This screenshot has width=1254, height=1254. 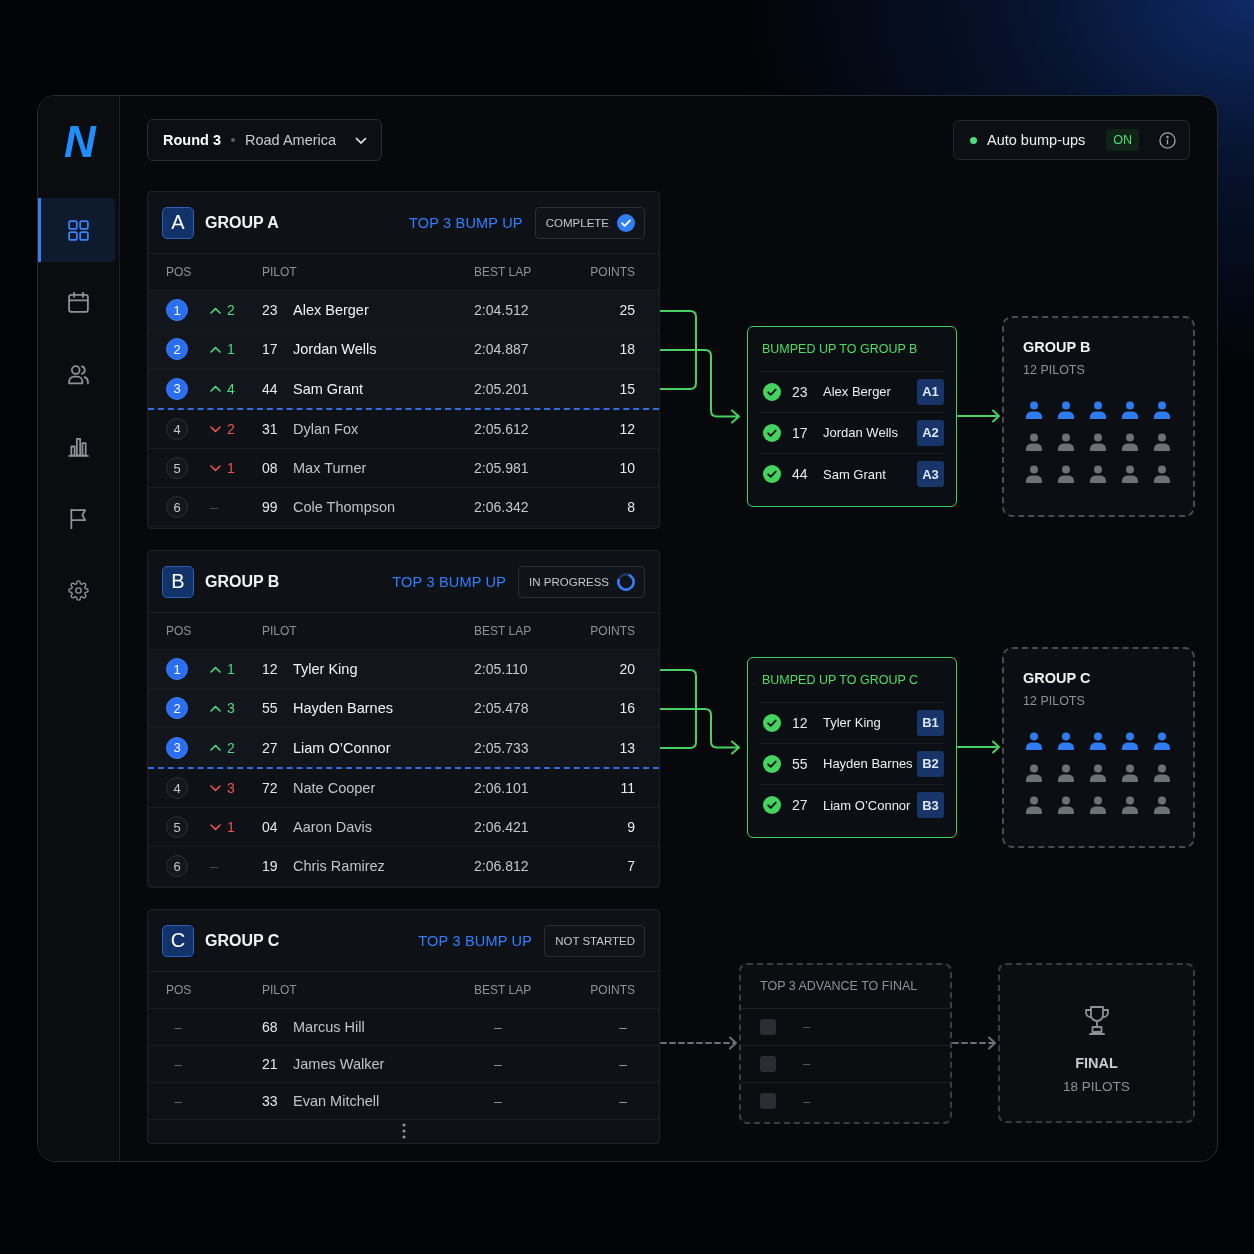 I want to click on column-header: POINTS, so click(x=612, y=631).